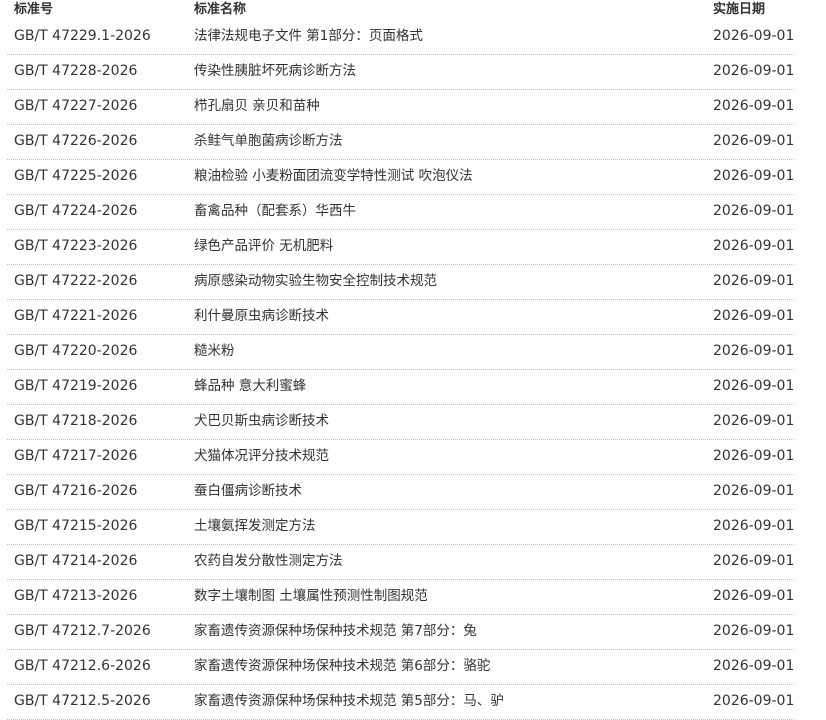  What do you see at coordinates (261, 456) in the screenshot?
I see `standard-name-link: 犬猫体况评分技术规范` at bounding box center [261, 456].